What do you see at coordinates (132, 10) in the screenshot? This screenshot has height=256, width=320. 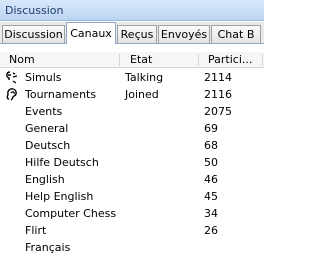 I see `window-title: Discussion` at bounding box center [132, 10].